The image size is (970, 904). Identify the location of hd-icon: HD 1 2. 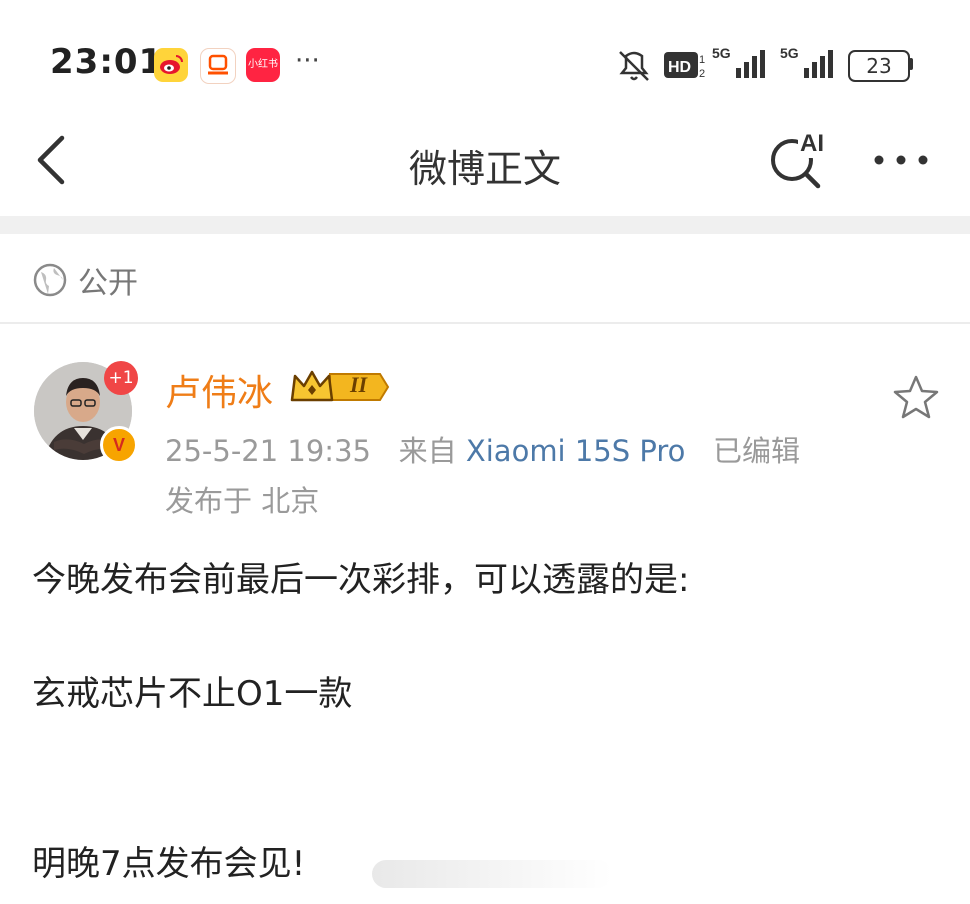
(684, 66).